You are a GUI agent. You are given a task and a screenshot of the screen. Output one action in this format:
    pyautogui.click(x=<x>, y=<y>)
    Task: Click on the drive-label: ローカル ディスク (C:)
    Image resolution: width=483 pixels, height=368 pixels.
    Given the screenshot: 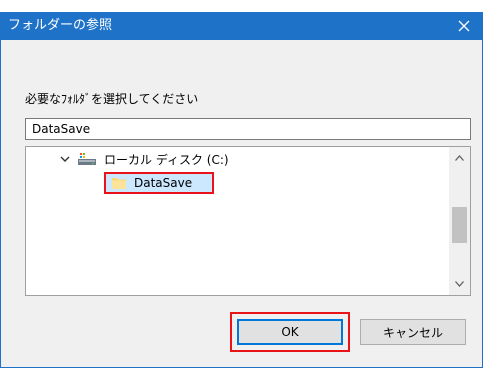 What is the action you would take?
    pyautogui.click(x=166, y=159)
    